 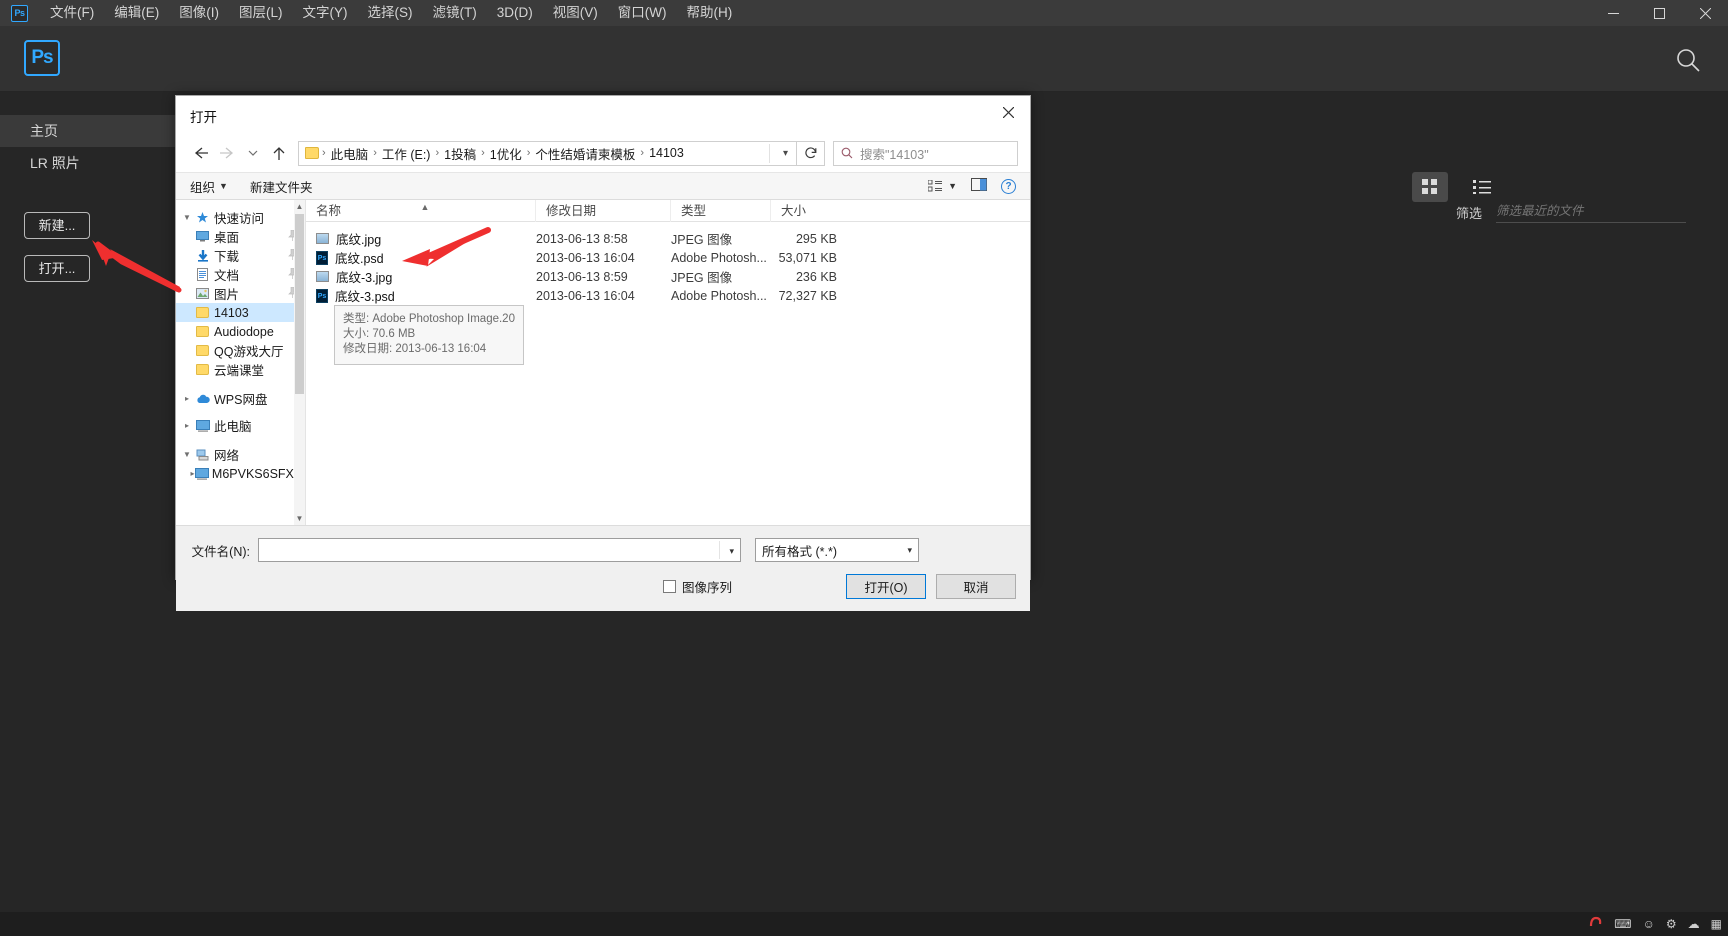 I want to click on keyboard-icon: ⌨, so click(x=1622, y=924).